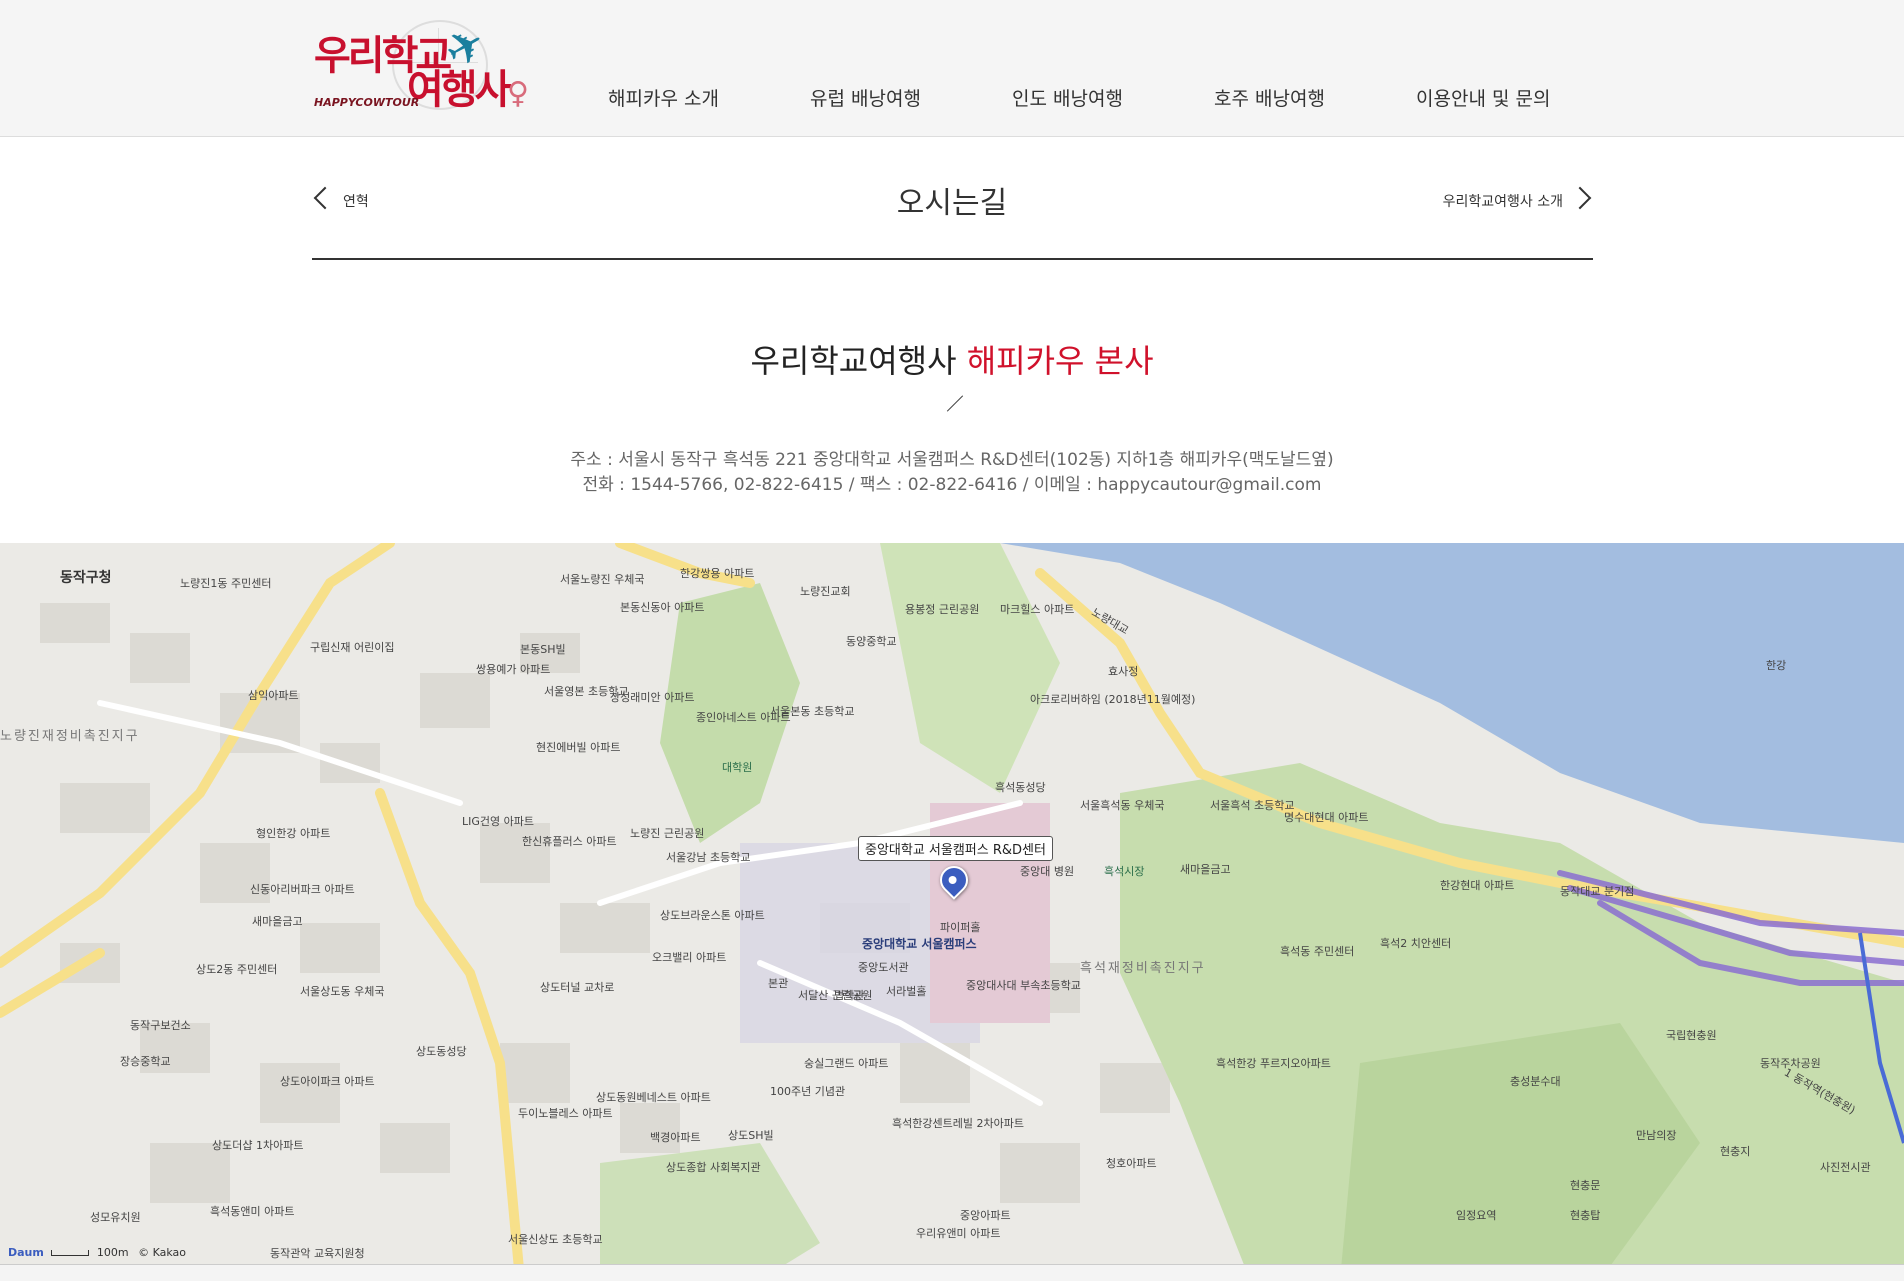  Describe the element at coordinates (1735, 1151) in the screenshot. I see `map-label: 현충지` at that location.